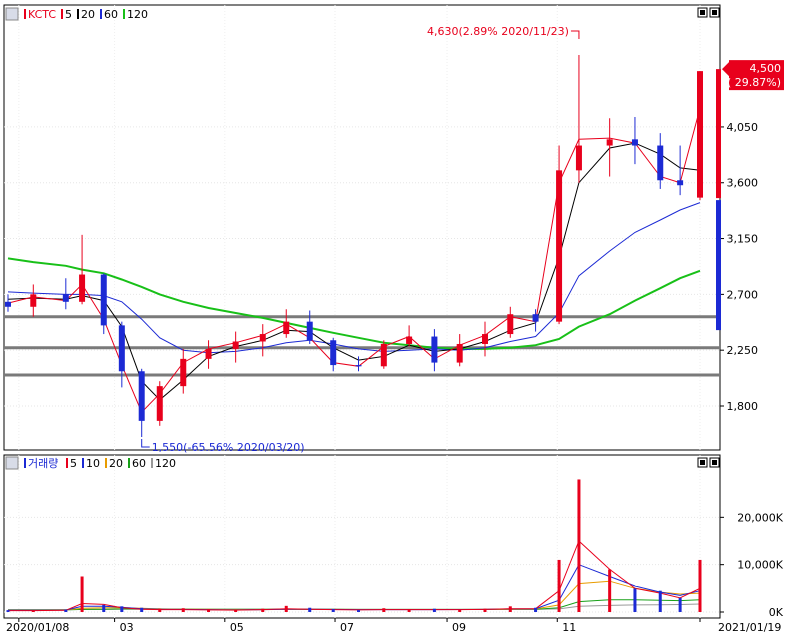 This screenshot has width=787, height=638. What do you see at coordinates (743, 294) in the screenshot?
I see `price-tick-label: 2,700` at bounding box center [743, 294].